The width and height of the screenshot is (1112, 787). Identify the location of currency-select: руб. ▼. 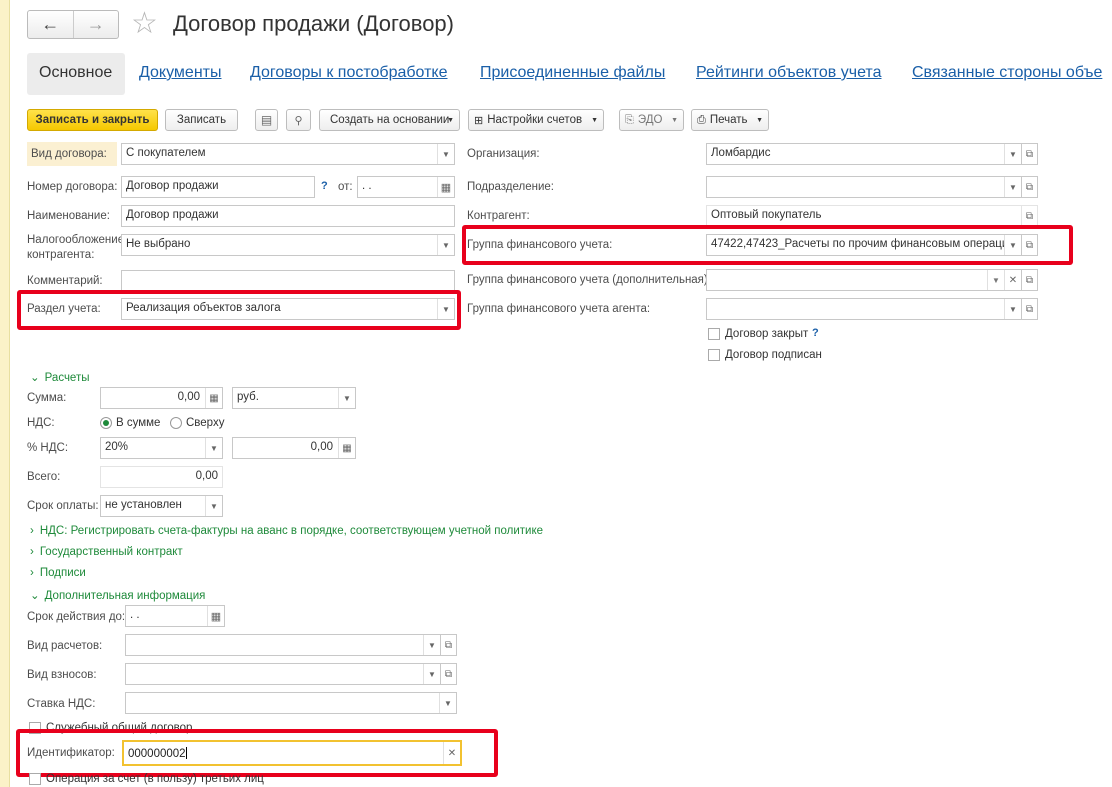
(294, 398).